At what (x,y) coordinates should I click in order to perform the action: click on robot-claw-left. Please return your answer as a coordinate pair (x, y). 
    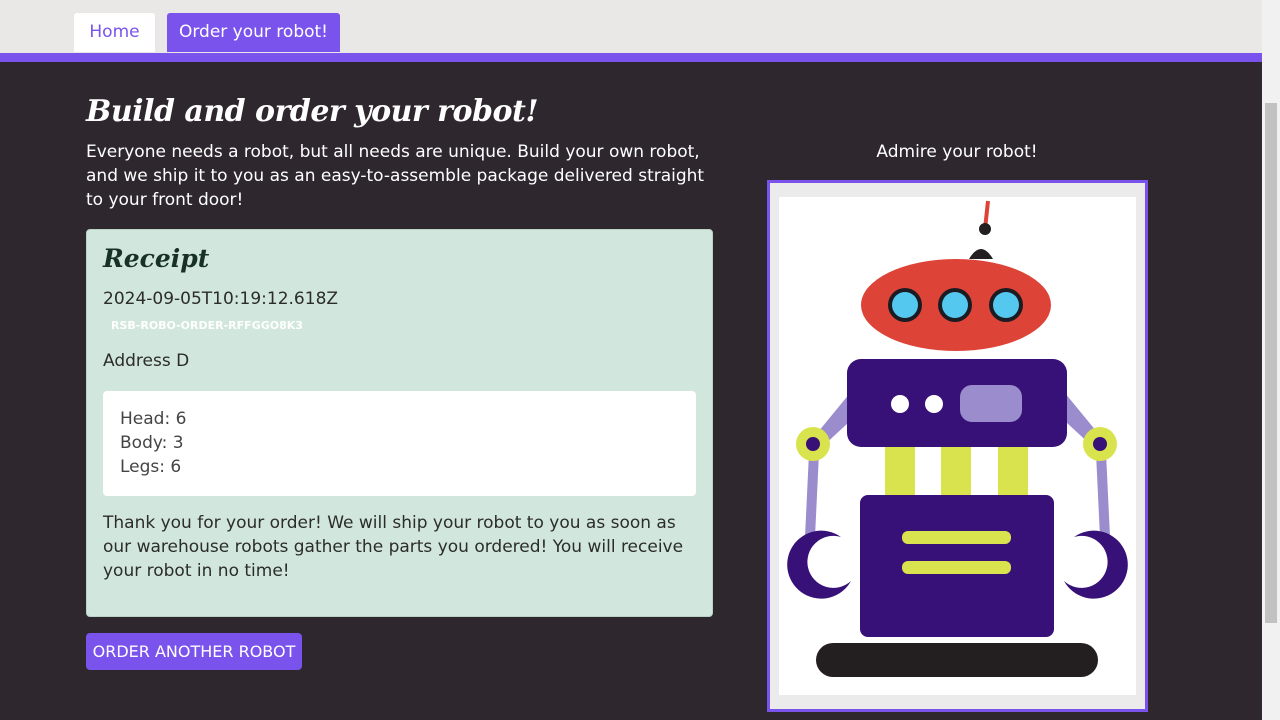
    Looking at the image, I should click on (819, 564).